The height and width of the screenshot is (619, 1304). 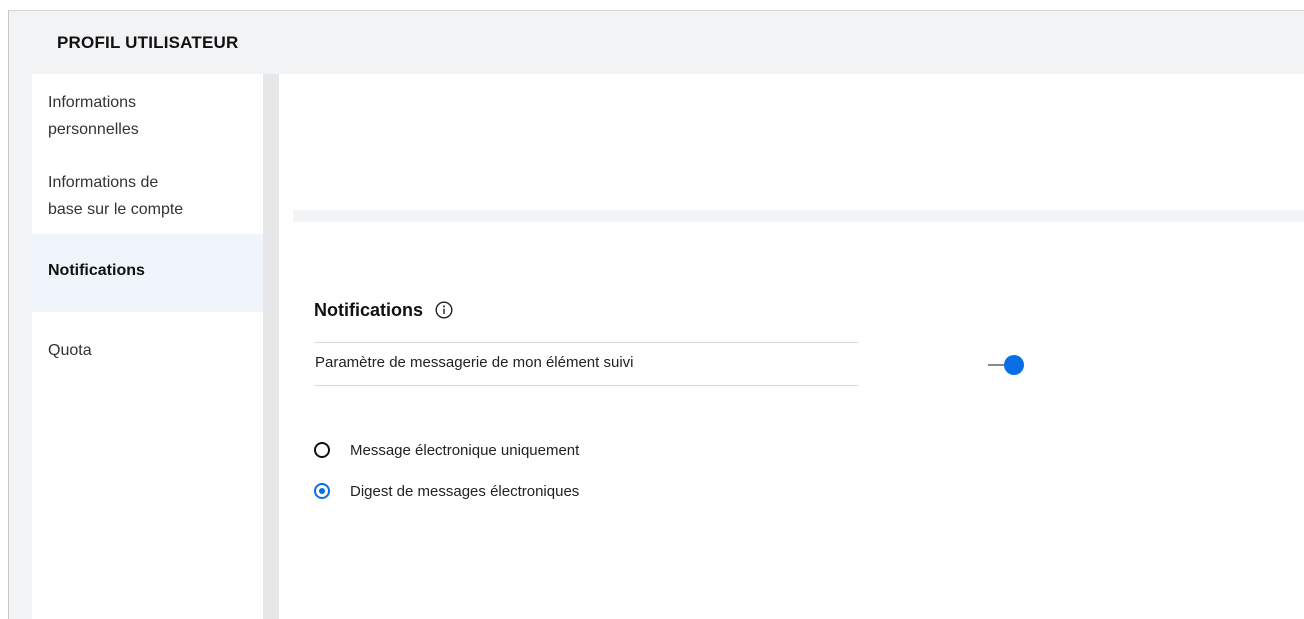 I want to click on radio-label: Digest de messages électroniques, so click(x=465, y=491).